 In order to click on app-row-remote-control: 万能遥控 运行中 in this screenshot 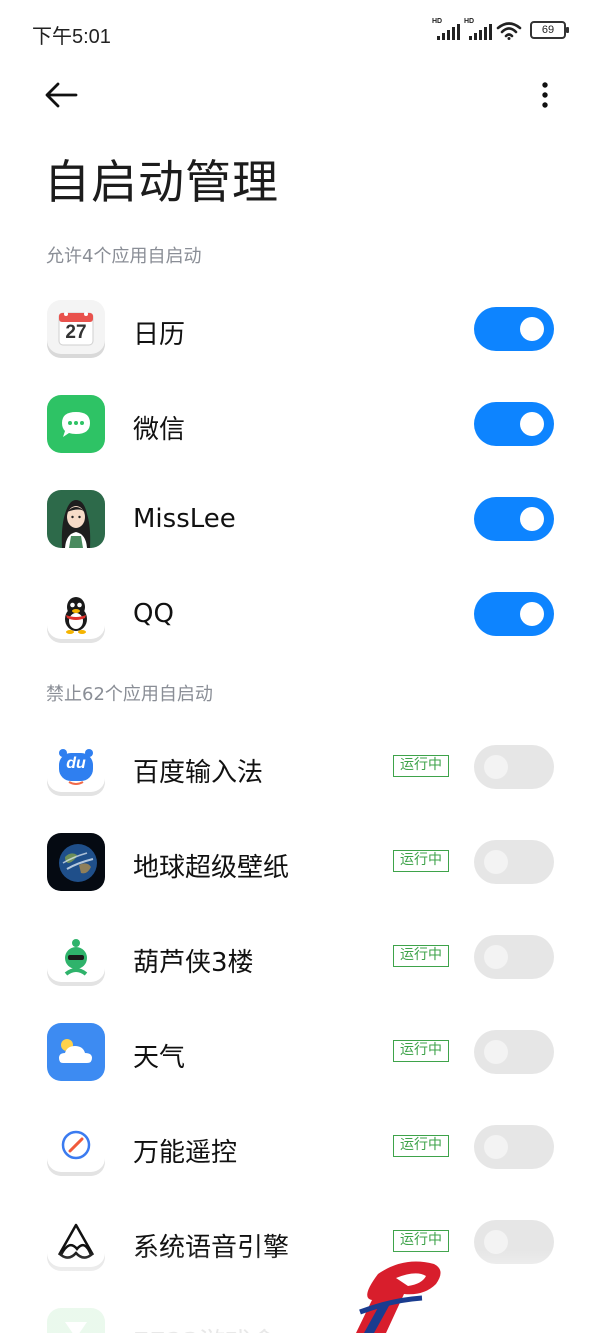, I will do `click(300, 1151)`.